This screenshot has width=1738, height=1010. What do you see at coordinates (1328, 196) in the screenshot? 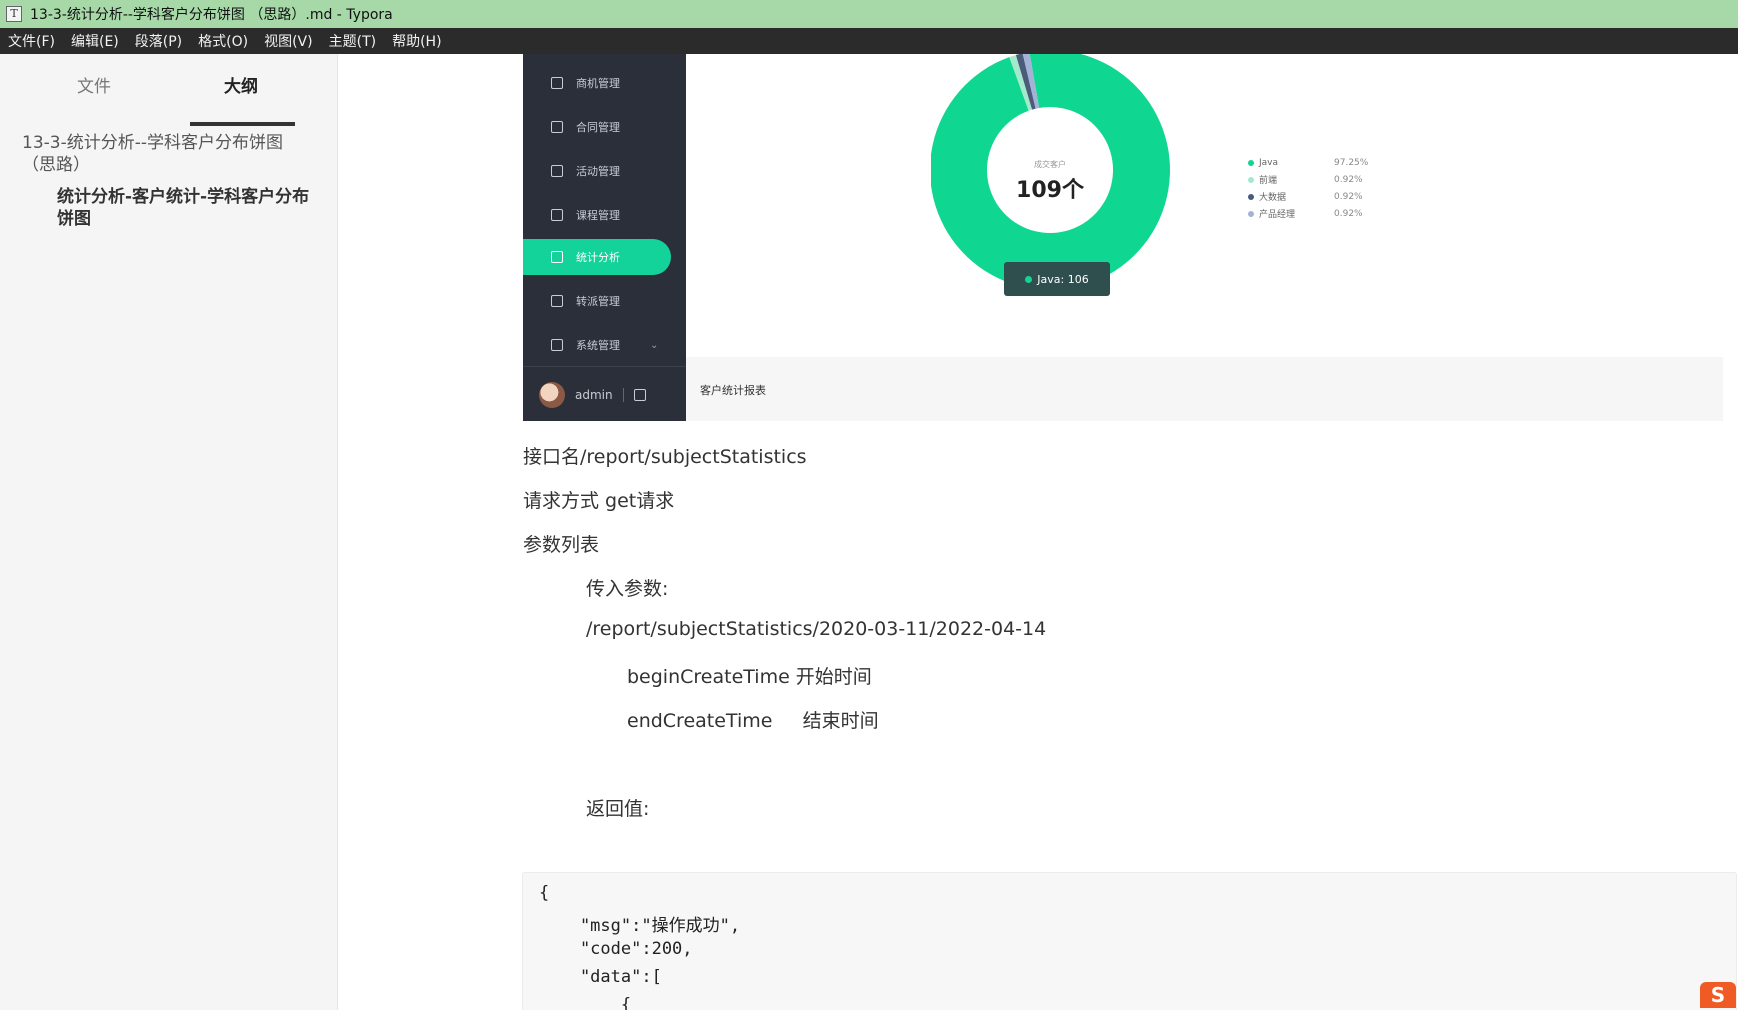
I see `legend-item: 大数据 0.92%` at bounding box center [1328, 196].